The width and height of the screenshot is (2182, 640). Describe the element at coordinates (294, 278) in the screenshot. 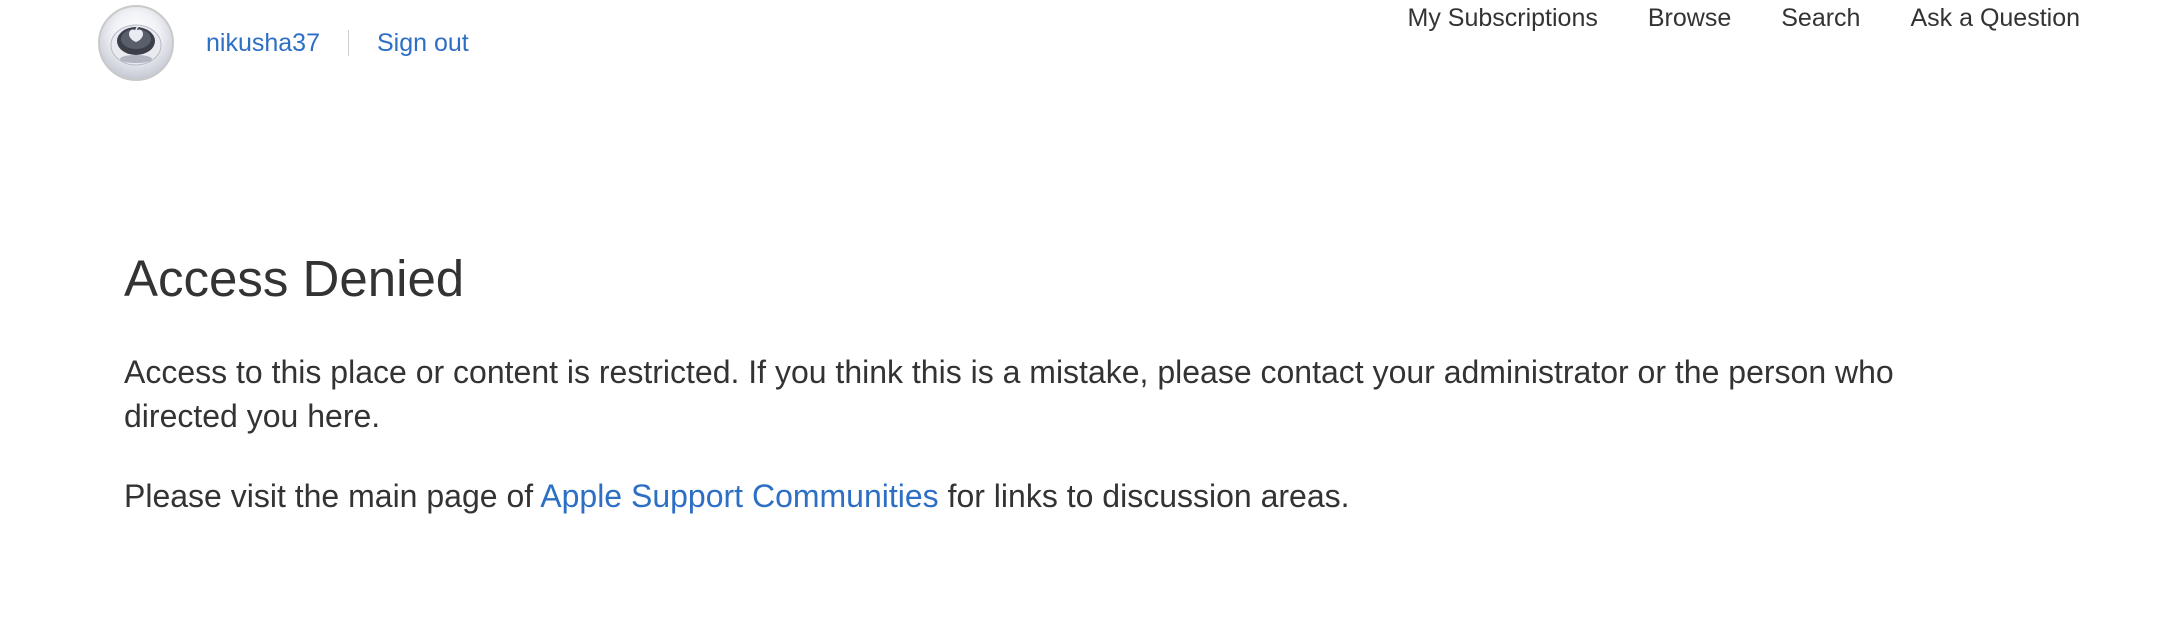

I see `page-title: Access Denied` at that location.